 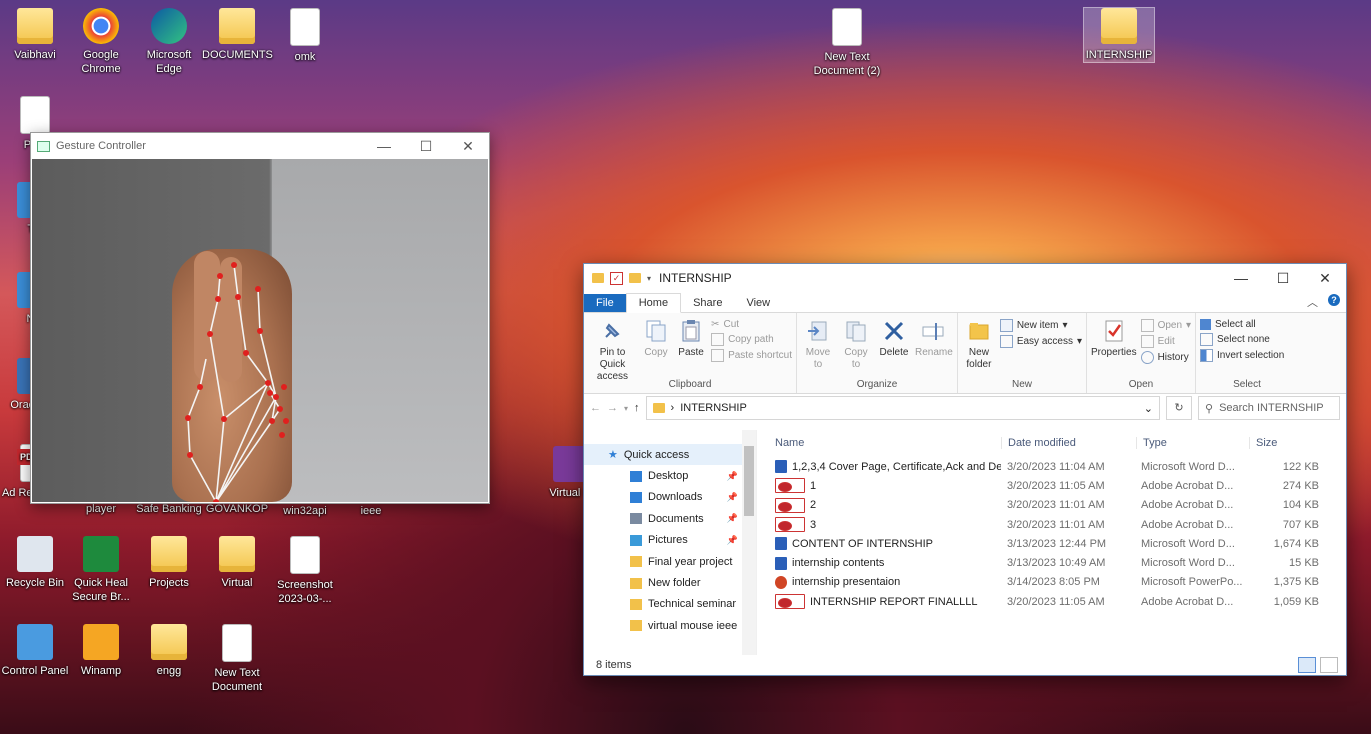 What do you see at coordinates (613, 455) in the screenshot?
I see `star-icon: ★` at bounding box center [613, 455].